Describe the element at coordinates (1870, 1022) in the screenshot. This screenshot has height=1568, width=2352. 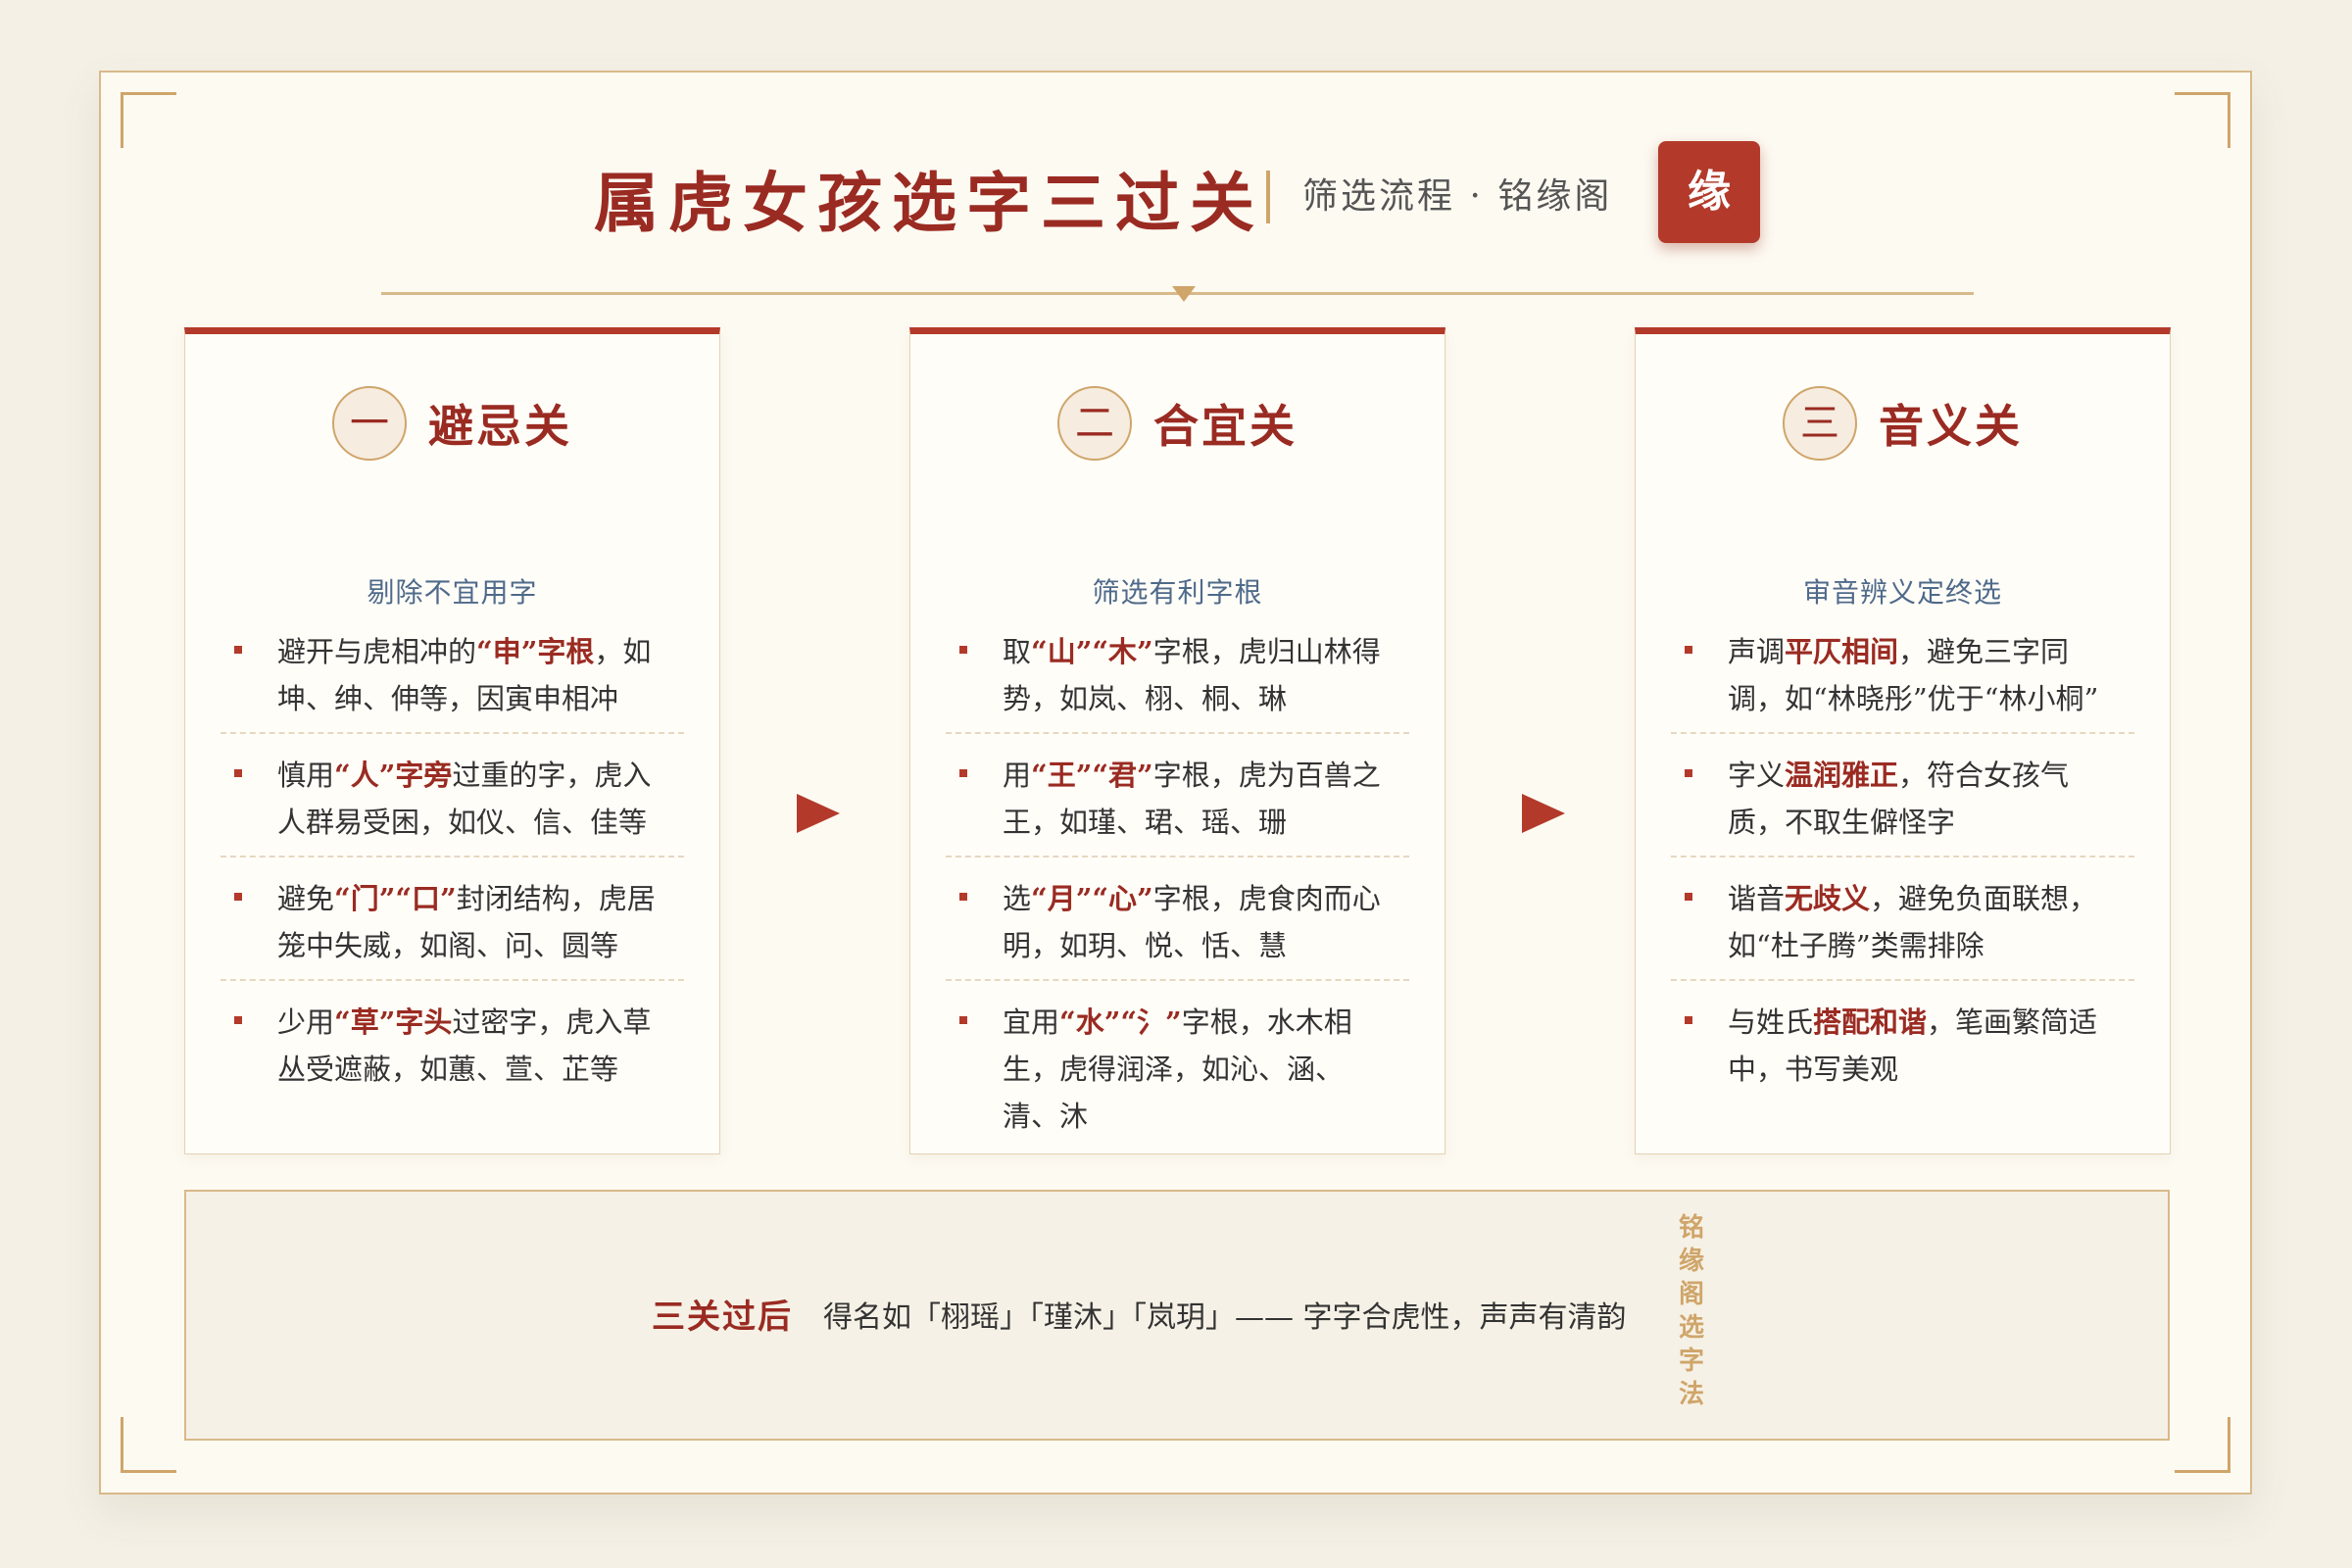
I see `highlight-term: 搭配和谐` at that location.